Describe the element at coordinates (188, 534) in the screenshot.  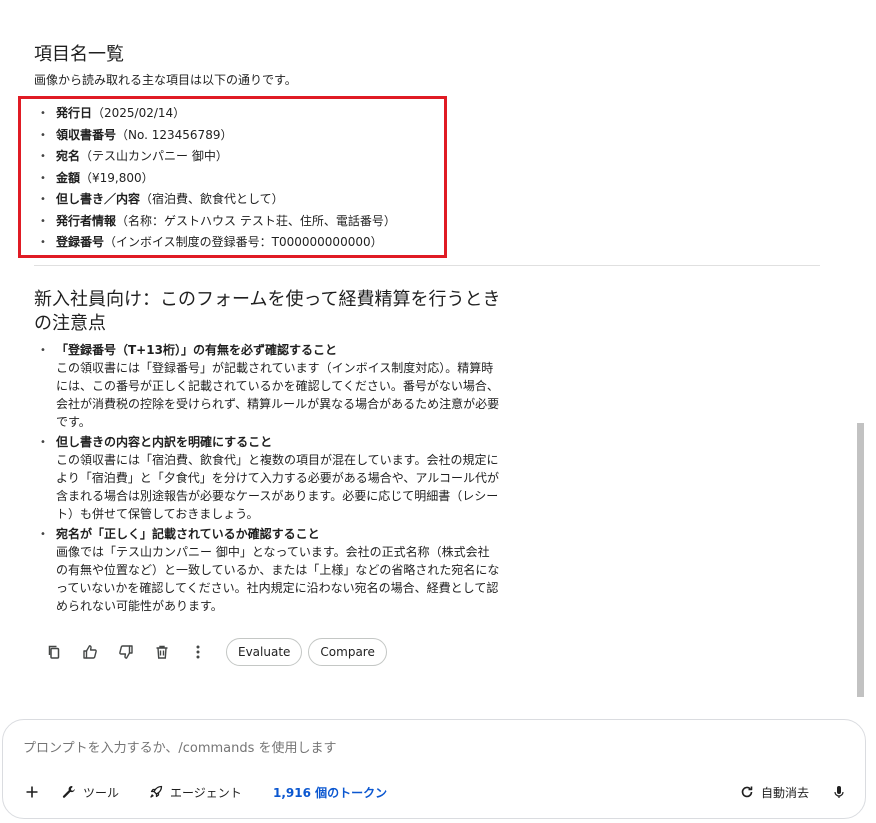
I see `tip-title: 宛名が「正しく」記載されているか確認すること` at that location.